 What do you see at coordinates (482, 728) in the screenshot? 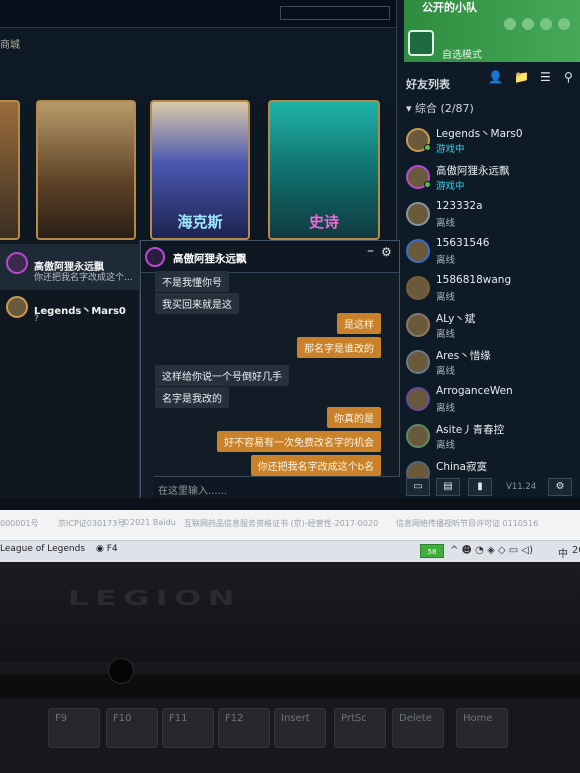
I see `keyboard-key: Home` at bounding box center [482, 728].